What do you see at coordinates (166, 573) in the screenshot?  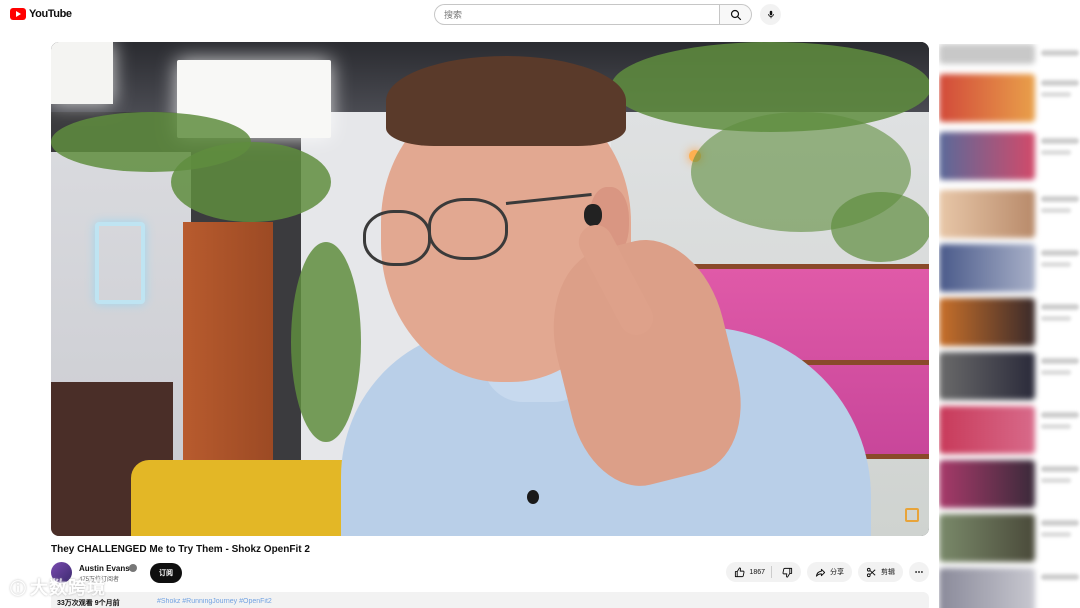 I see `subscribe-button: 订阅` at bounding box center [166, 573].